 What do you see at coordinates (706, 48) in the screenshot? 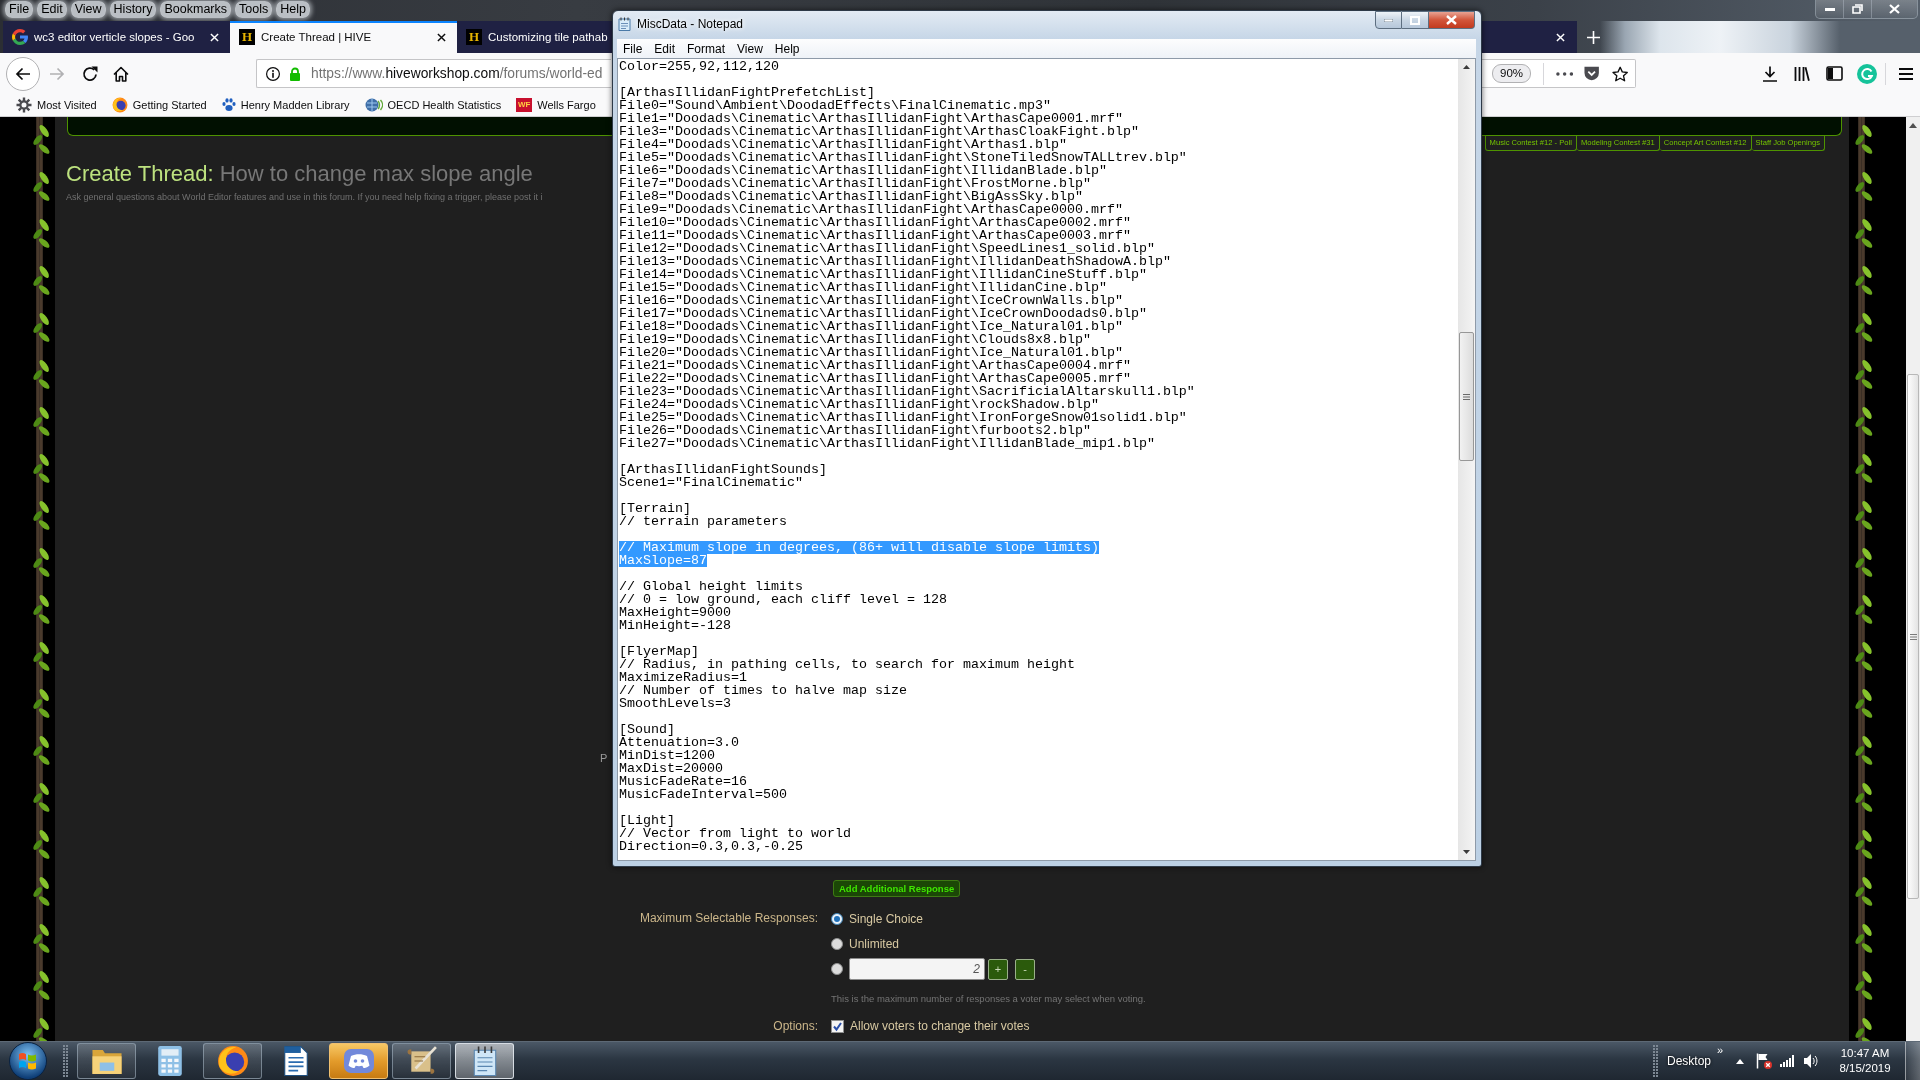
I see `menu-item: Format` at bounding box center [706, 48].